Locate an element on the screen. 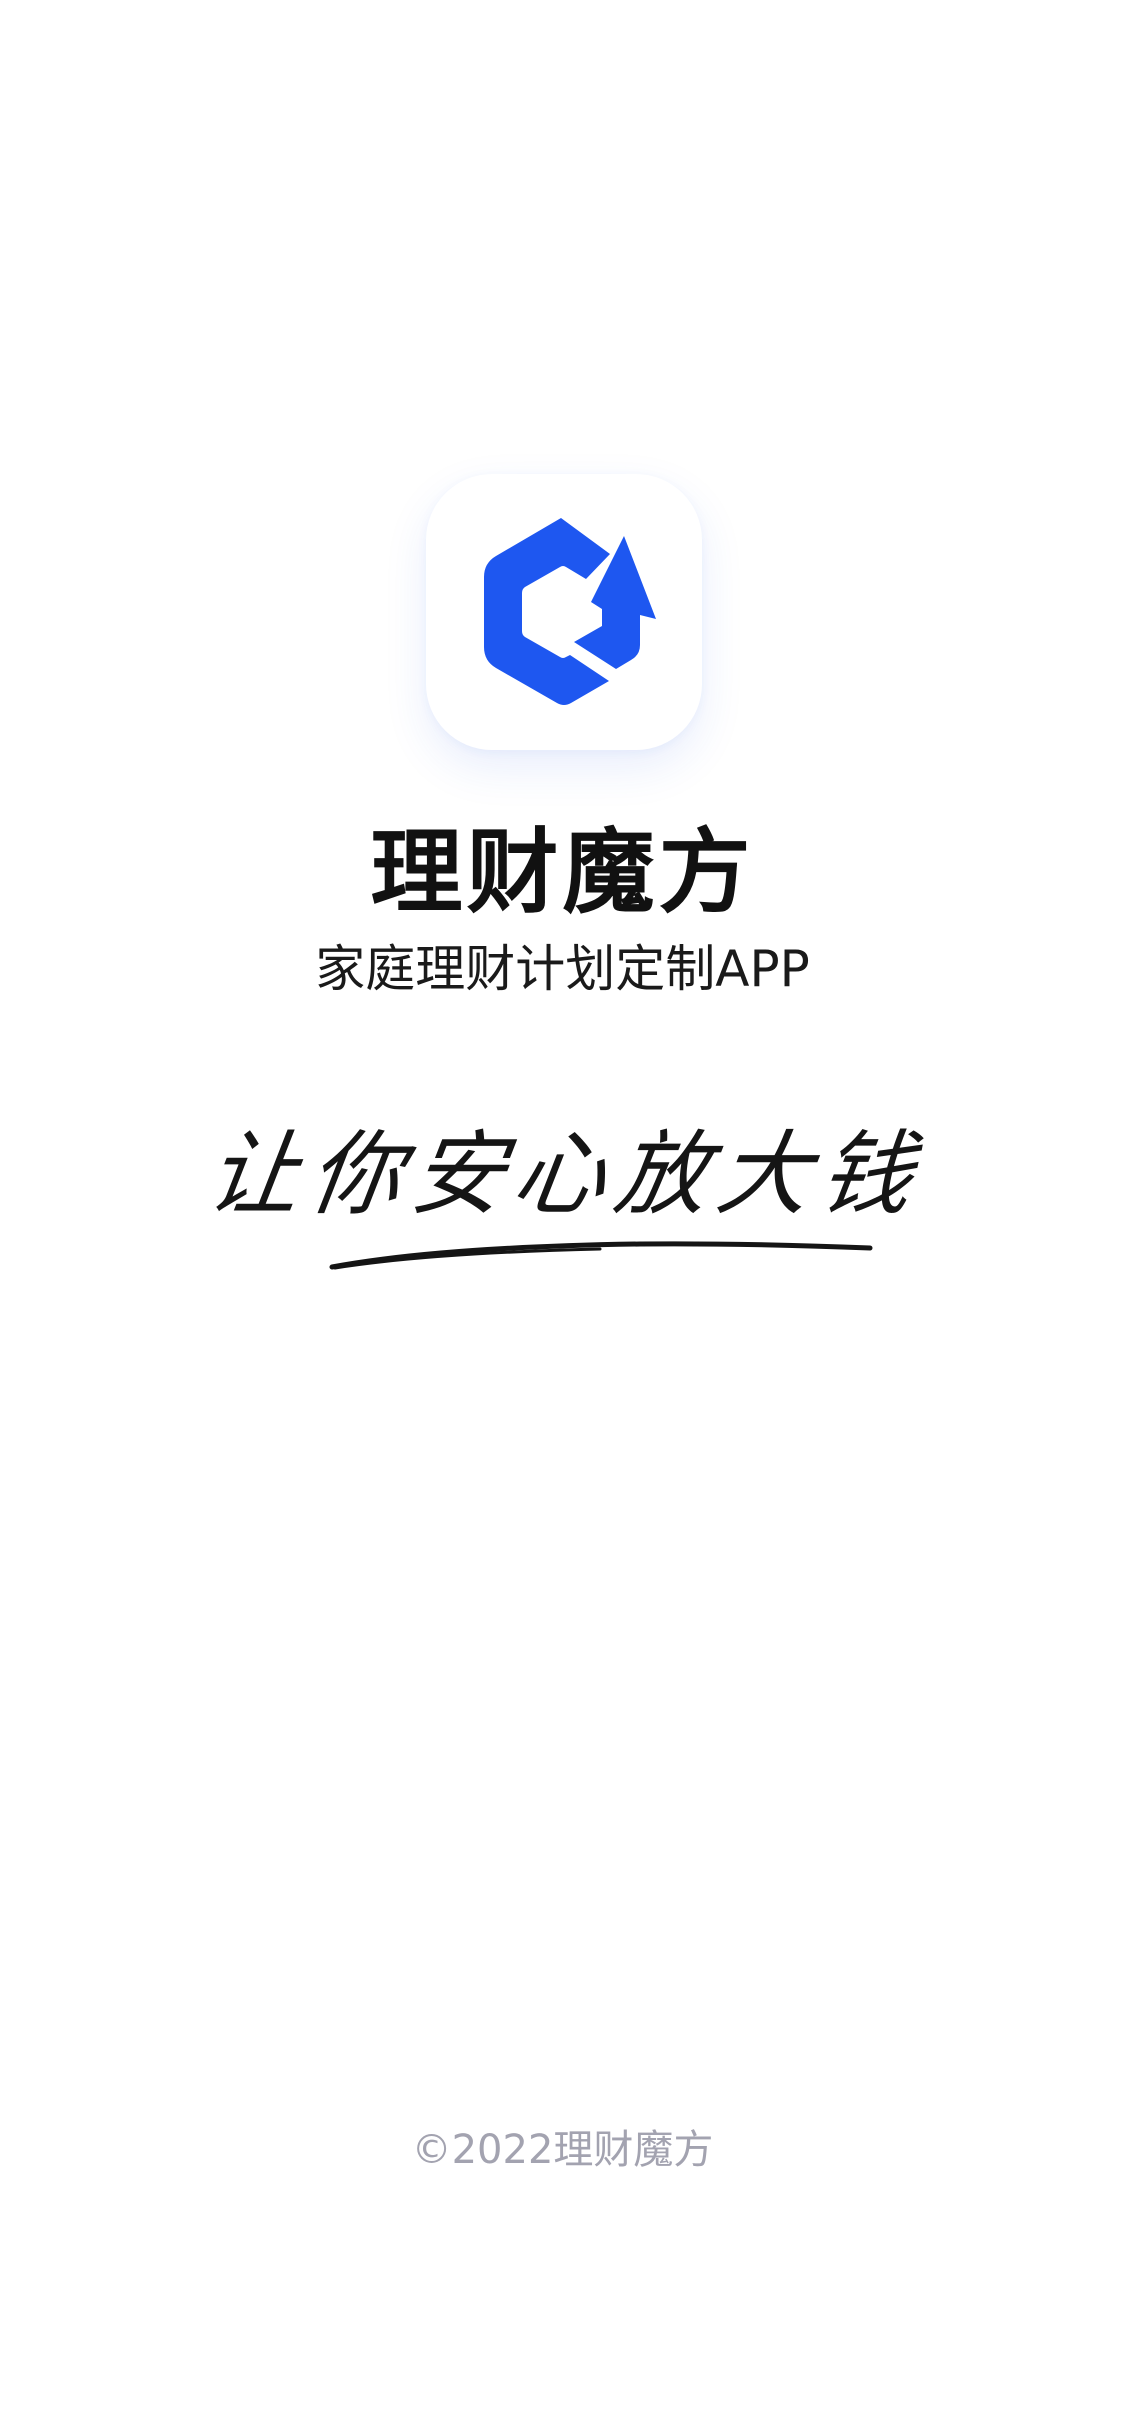  slogan-underline is located at coordinates (601, 1255).